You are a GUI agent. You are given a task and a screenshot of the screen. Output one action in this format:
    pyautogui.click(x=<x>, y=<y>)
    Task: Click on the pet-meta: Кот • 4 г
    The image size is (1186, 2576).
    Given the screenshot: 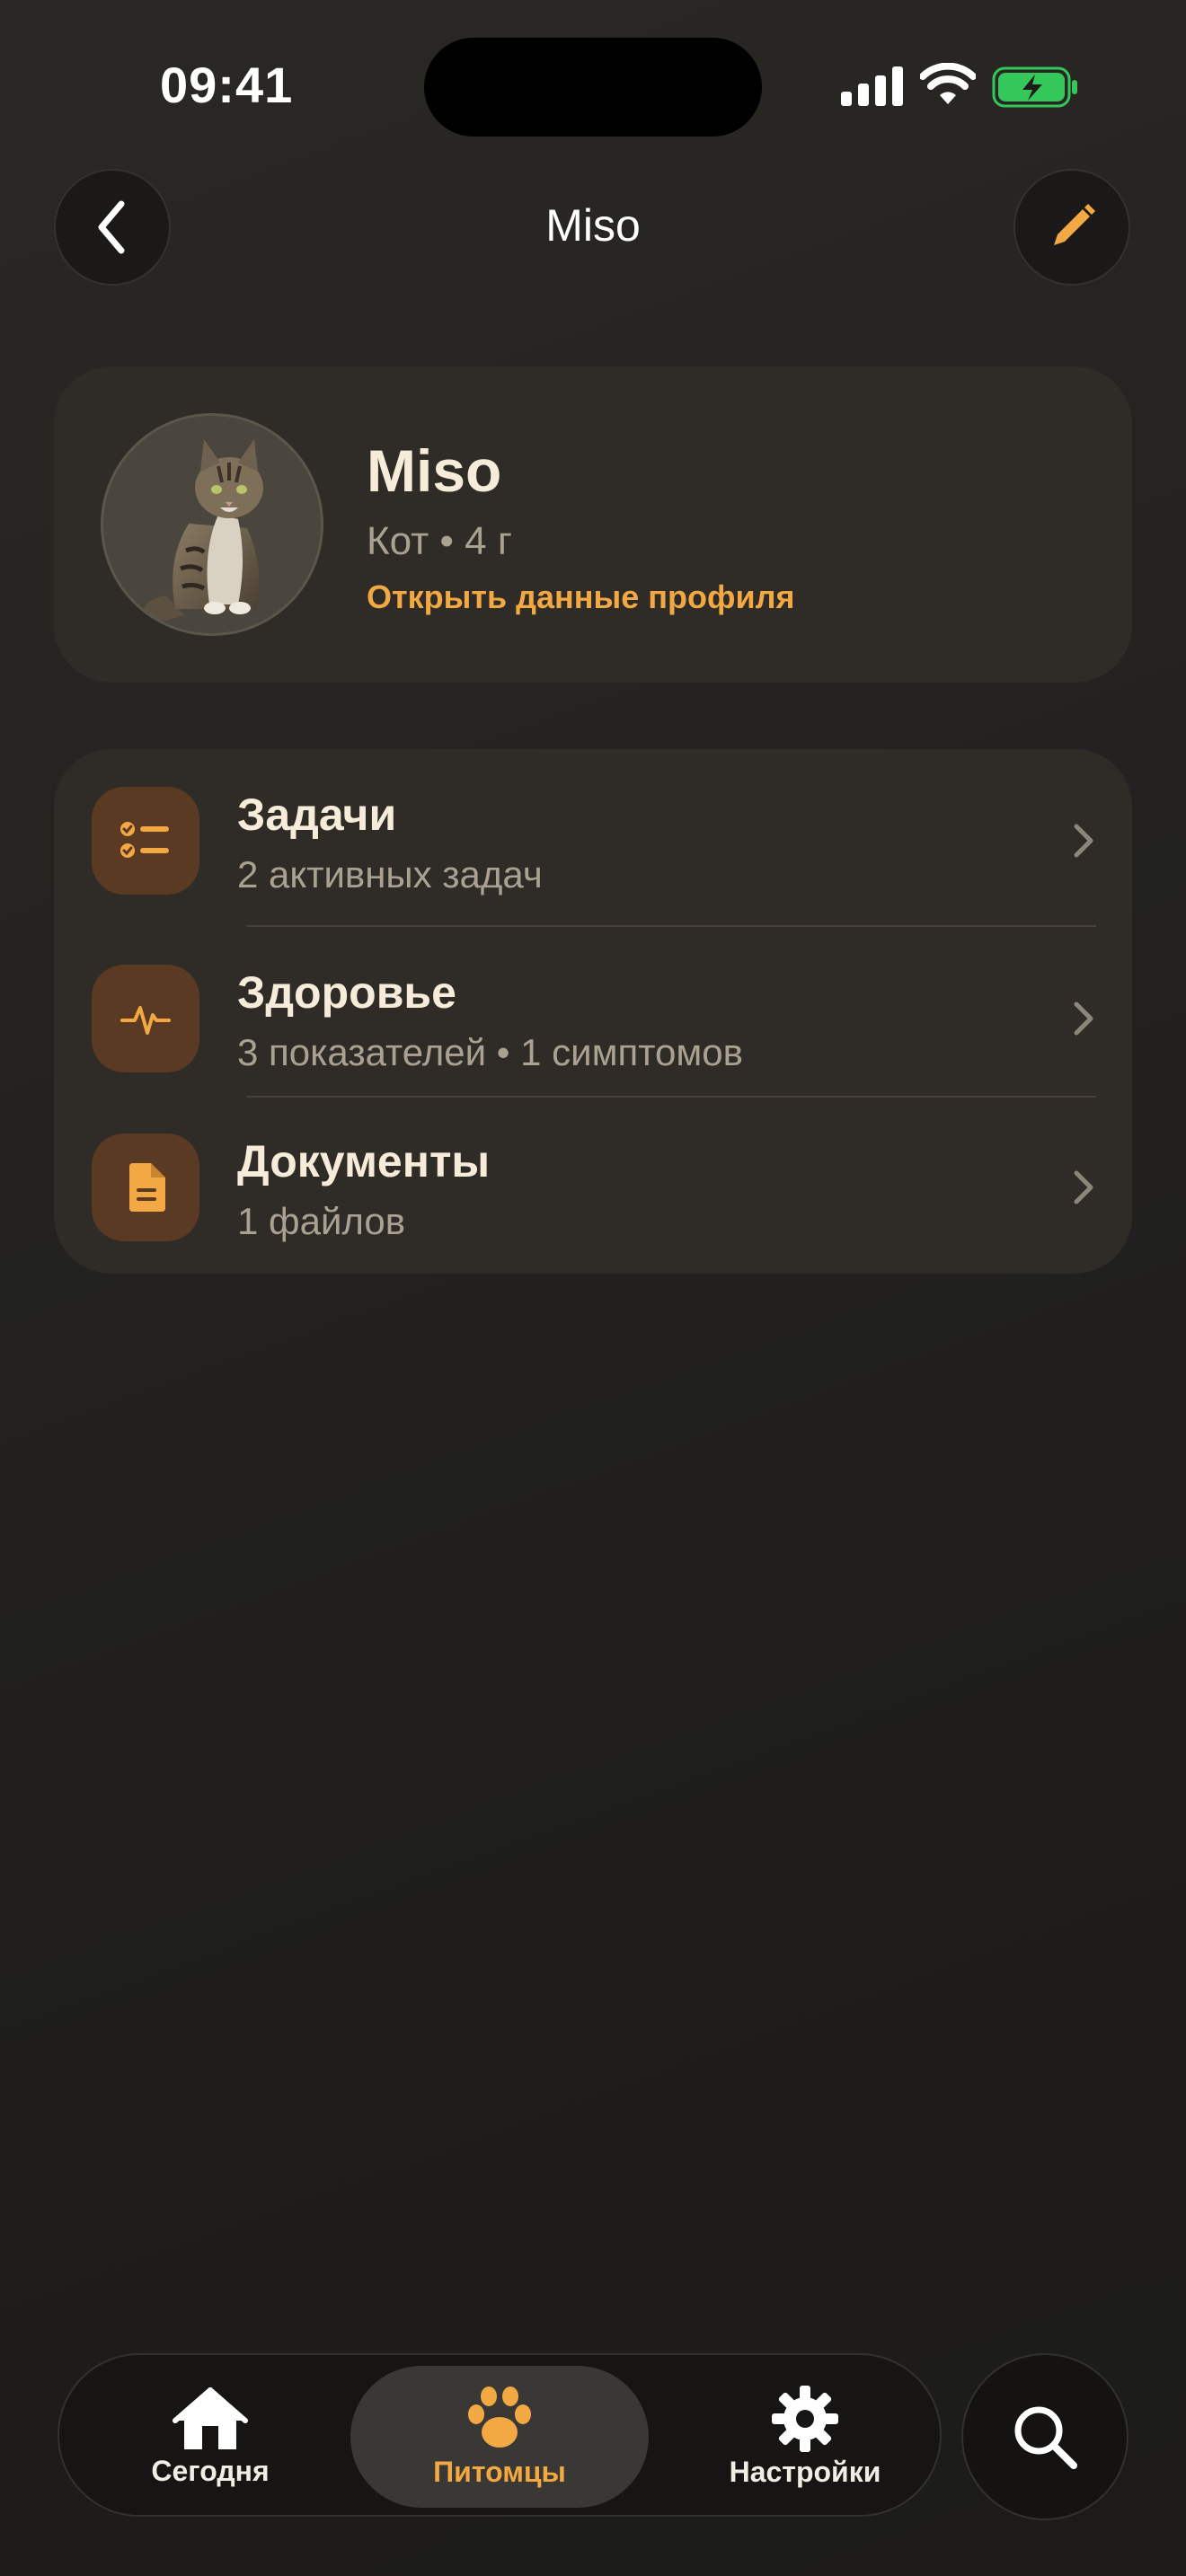 What is the action you would take?
    pyautogui.click(x=439, y=541)
    